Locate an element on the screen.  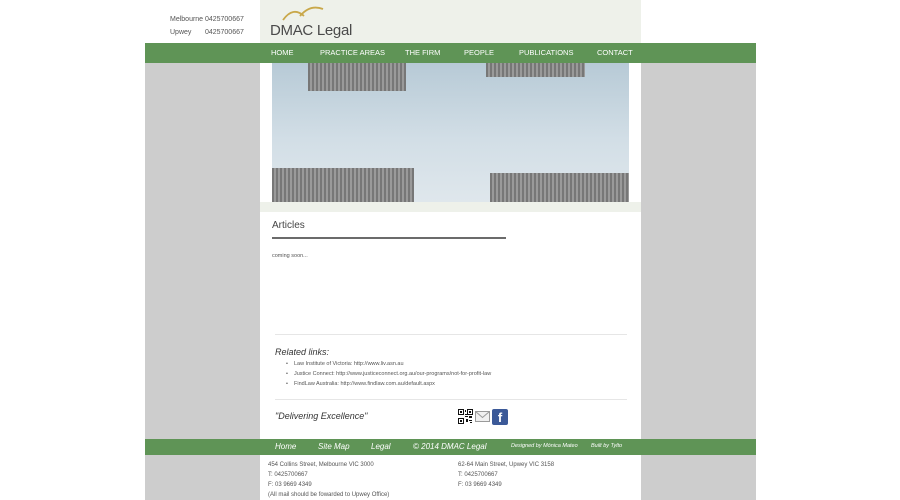
nav-home: HOME is located at coordinates (282, 52).